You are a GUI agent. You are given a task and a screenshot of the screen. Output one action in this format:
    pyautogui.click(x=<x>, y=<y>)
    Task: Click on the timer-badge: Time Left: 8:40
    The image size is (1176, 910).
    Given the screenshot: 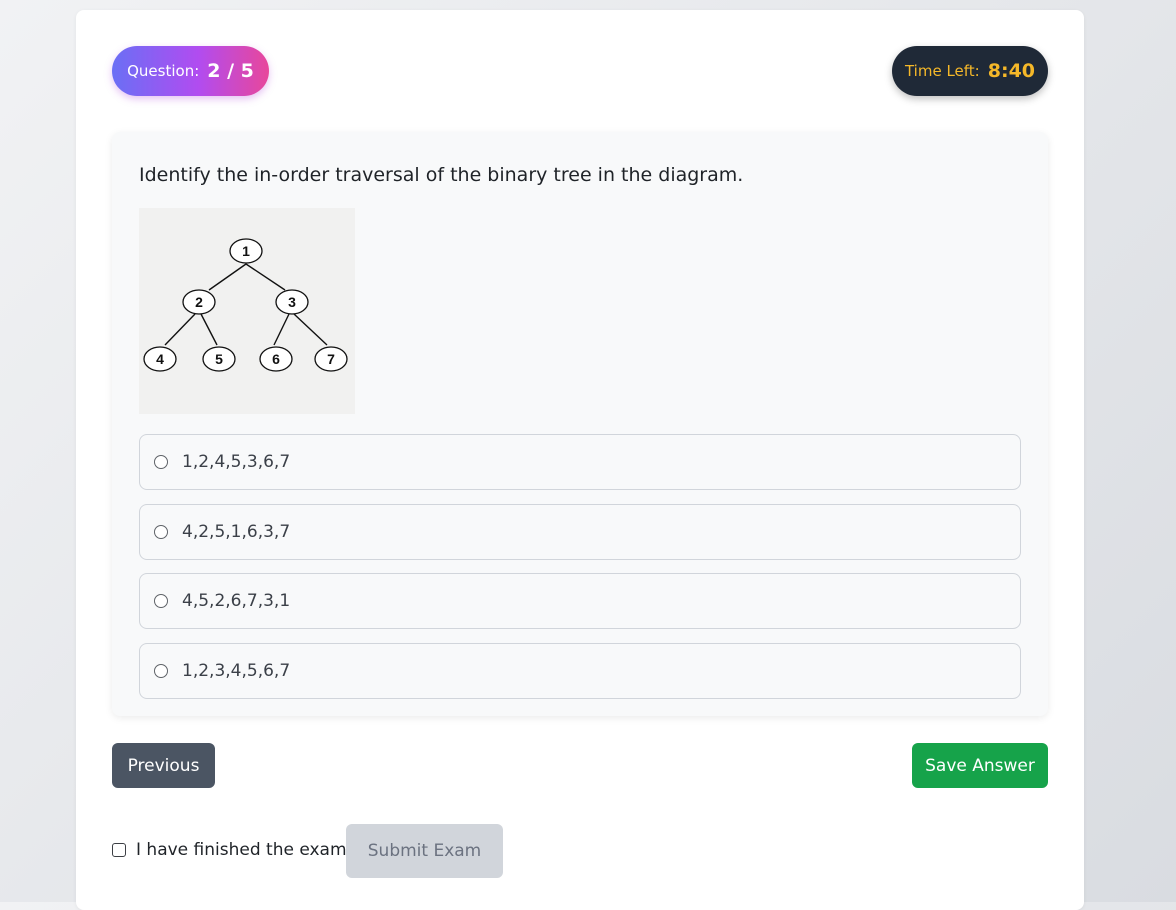 What is the action you would take?
    pyautogui.click(x=970, y=71)
    